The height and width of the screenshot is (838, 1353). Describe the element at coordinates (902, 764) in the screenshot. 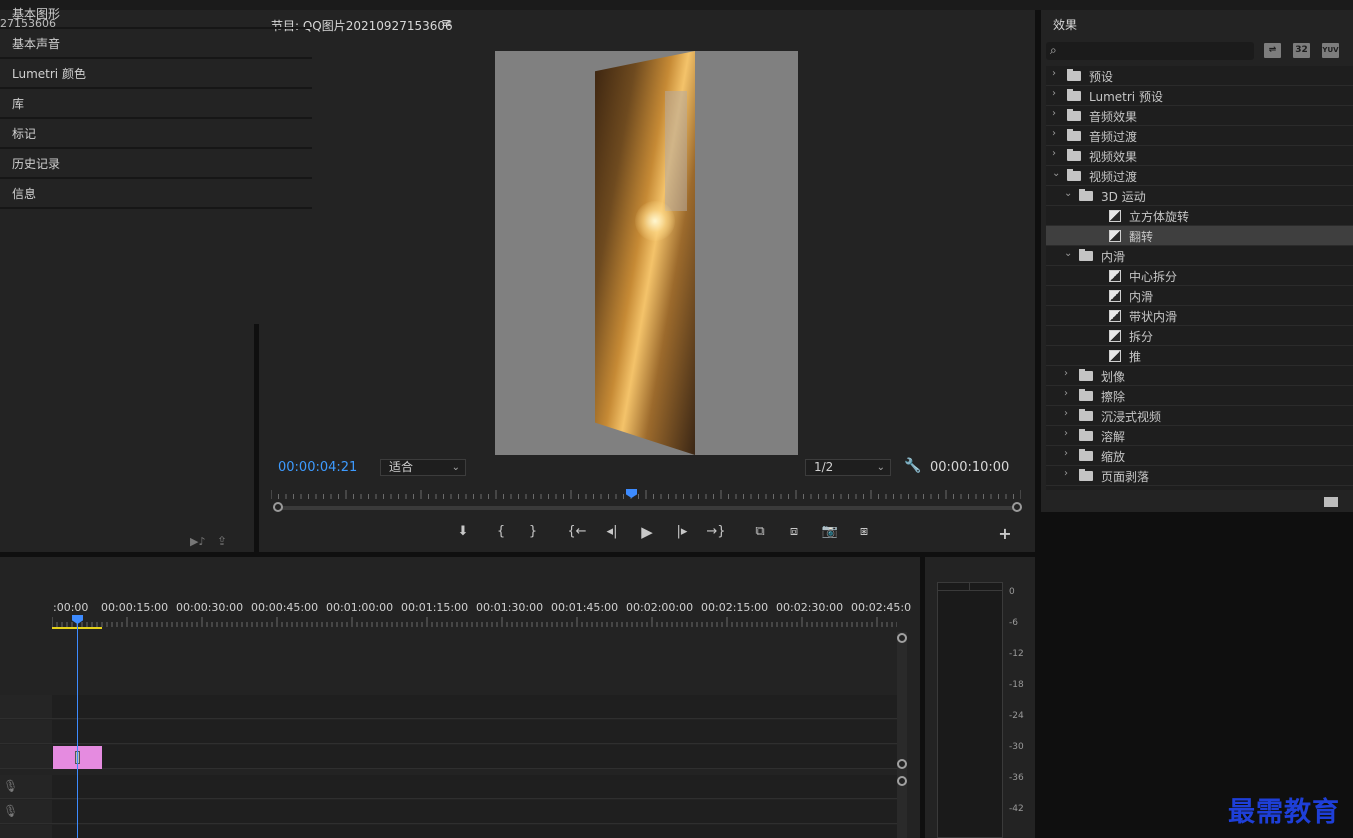

I see `scroll-handle-bottom` at that location.